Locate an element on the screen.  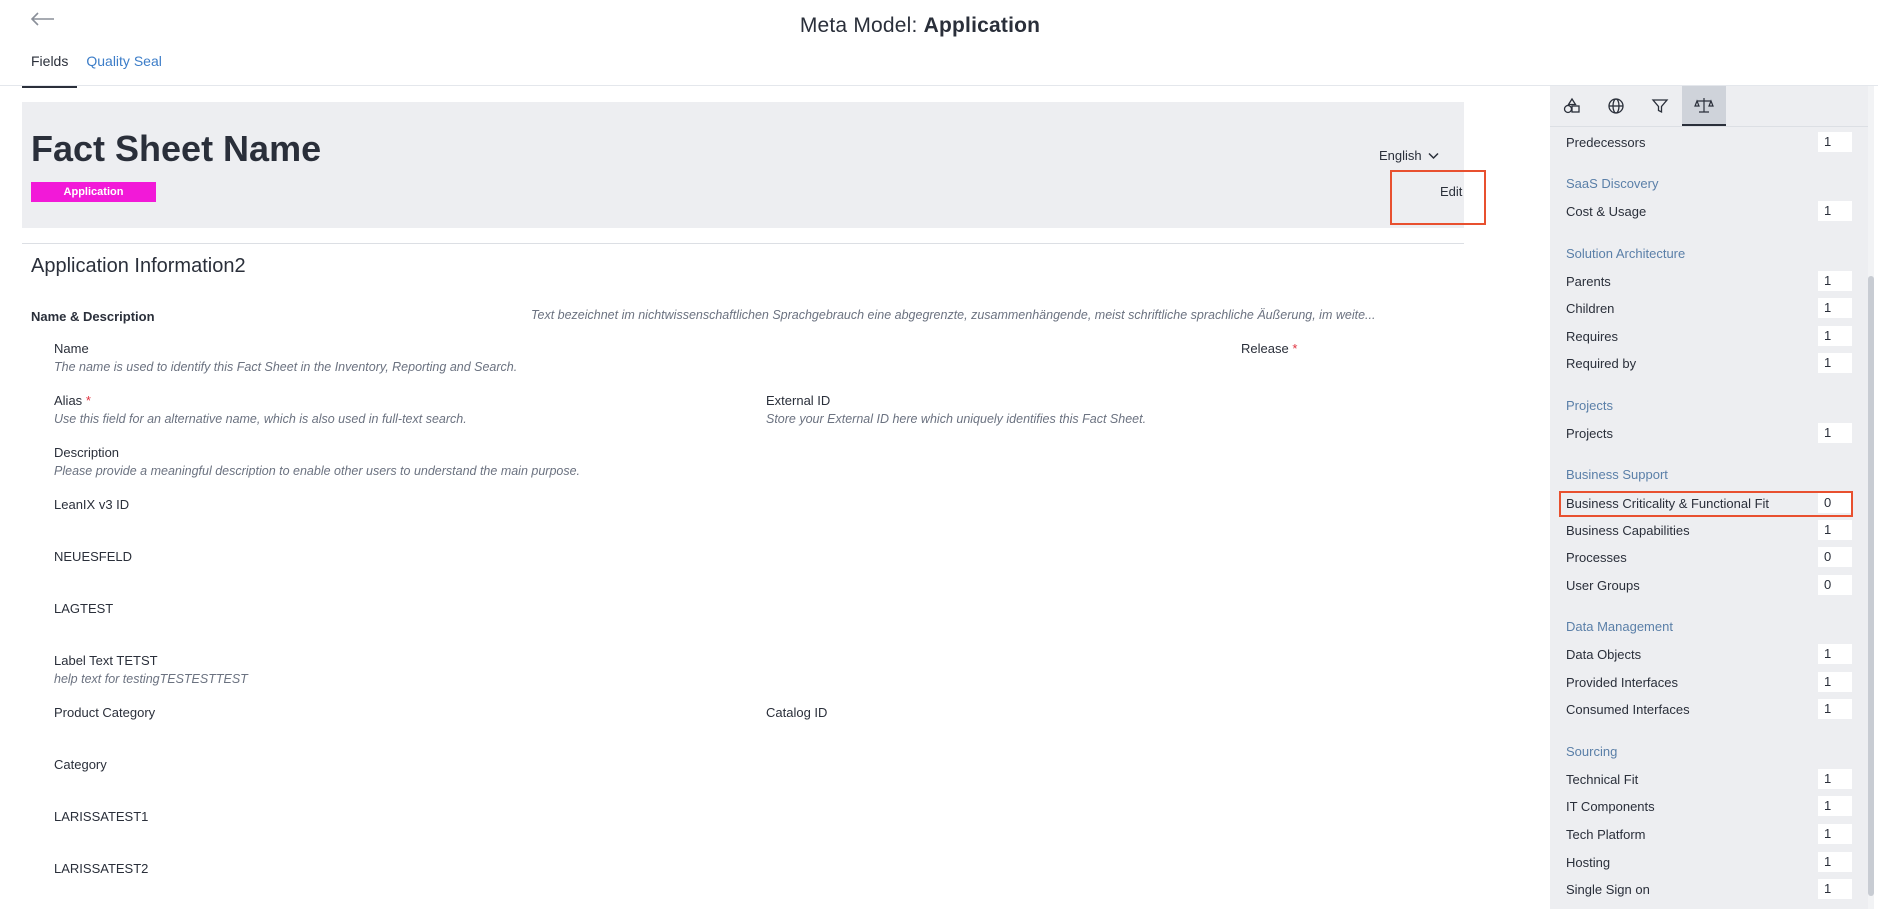
field-lagtest: LAGTEST is located at coordinates (83, 608).